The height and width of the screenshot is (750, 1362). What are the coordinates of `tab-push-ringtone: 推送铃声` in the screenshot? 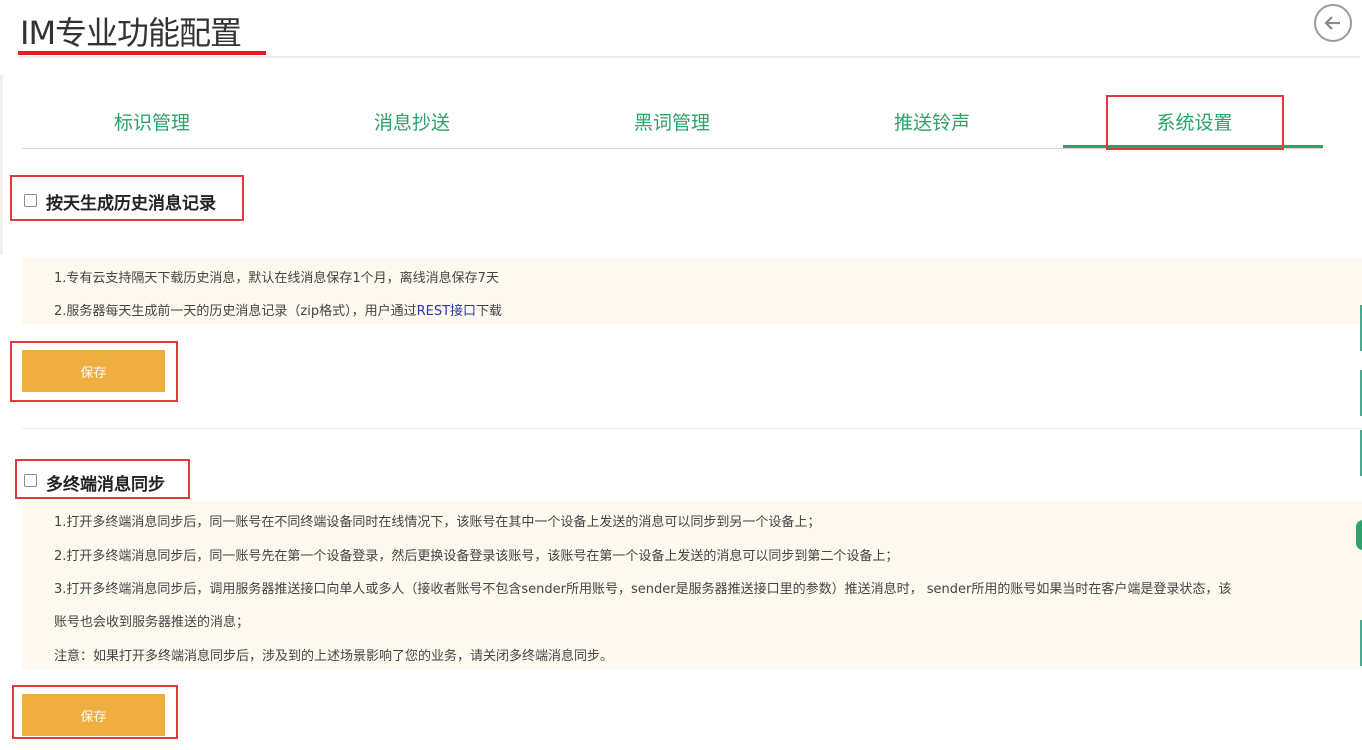 It's located at (932, 121).